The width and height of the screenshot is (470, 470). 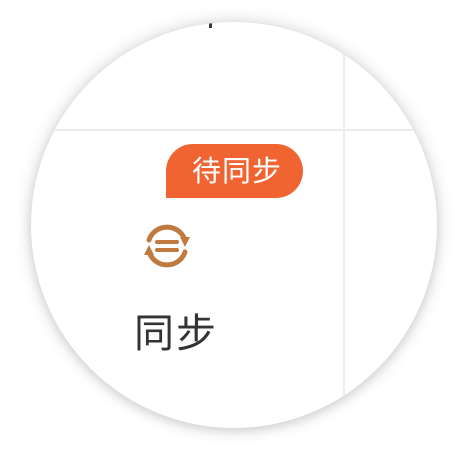 I want to click on grid-divider-horizontal, so click(x=234, y=130).